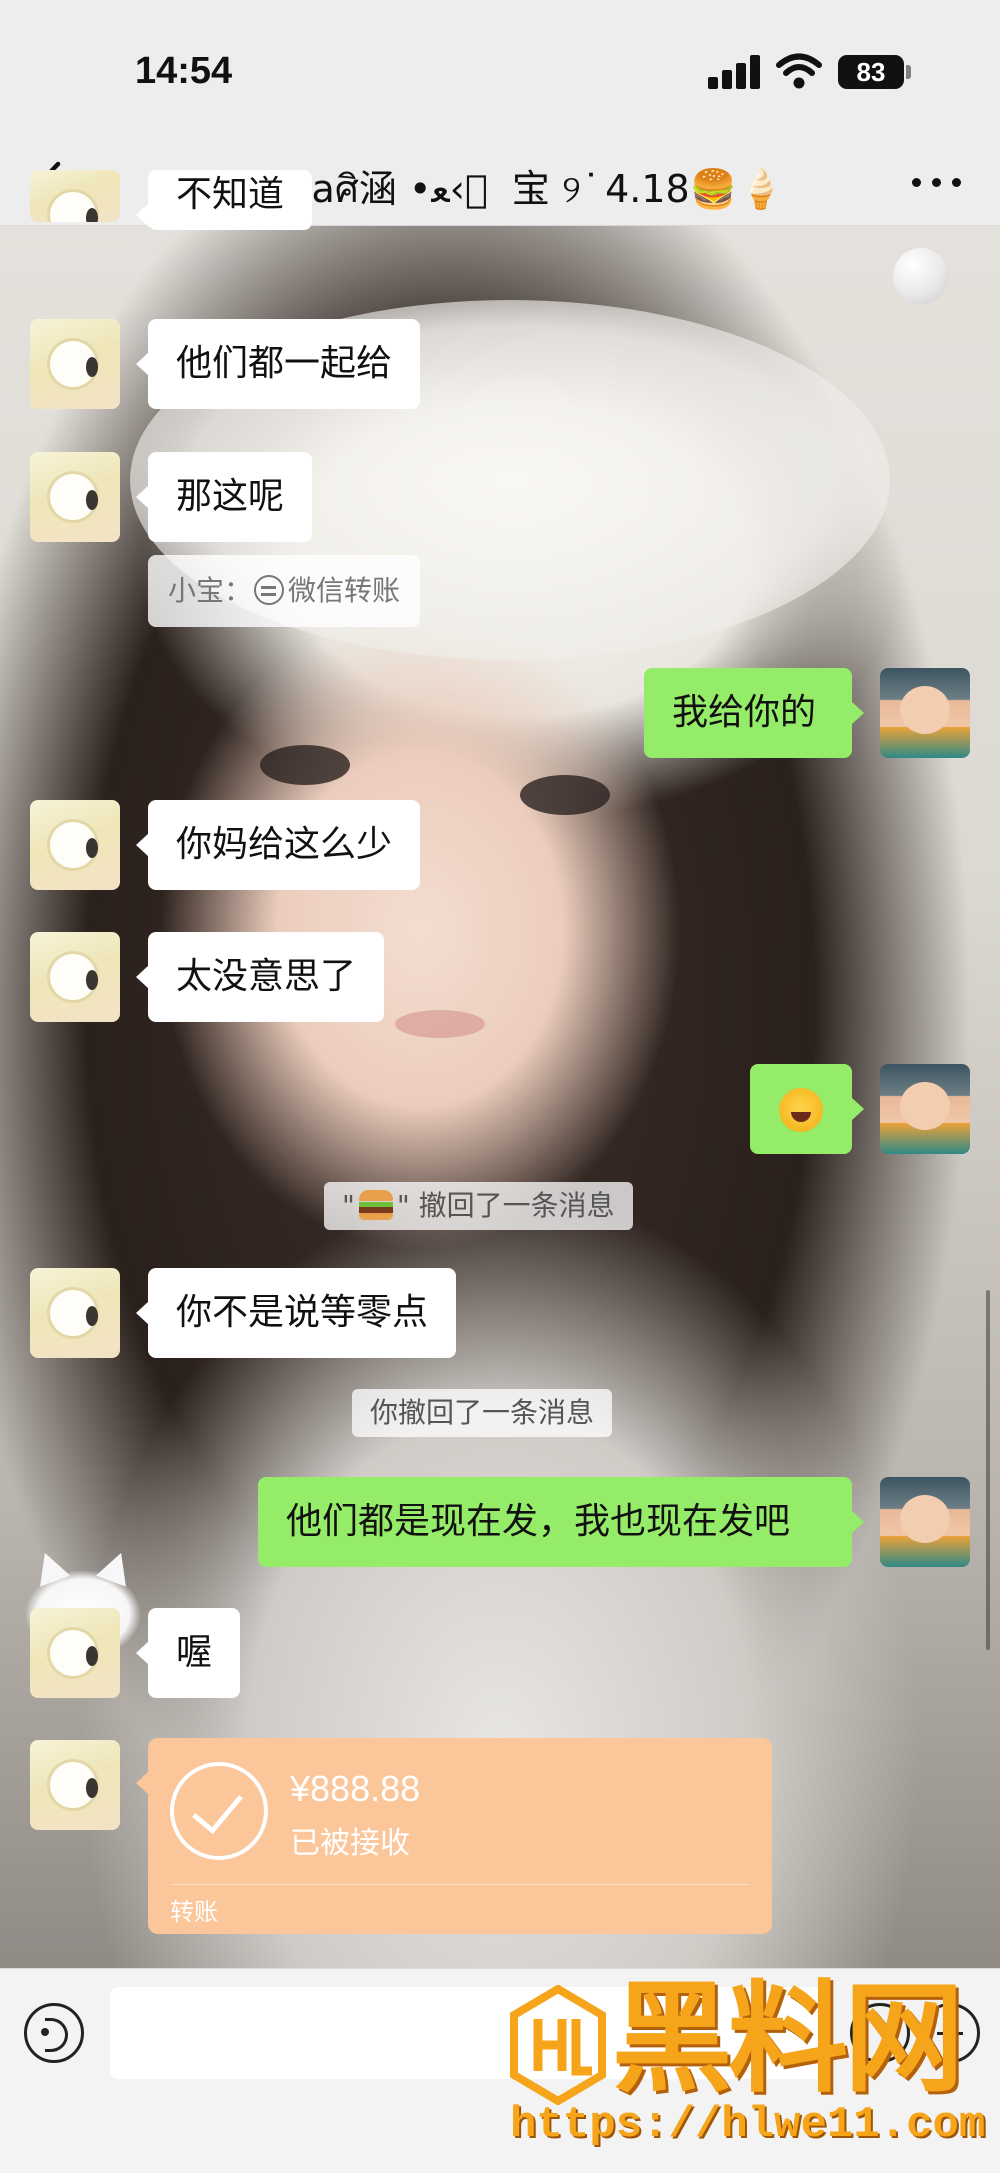  What do you see at coordinates (284, 844) in the screenshot?
I see `message-text: 你妈给这么少` at bounding box center [284, 844].